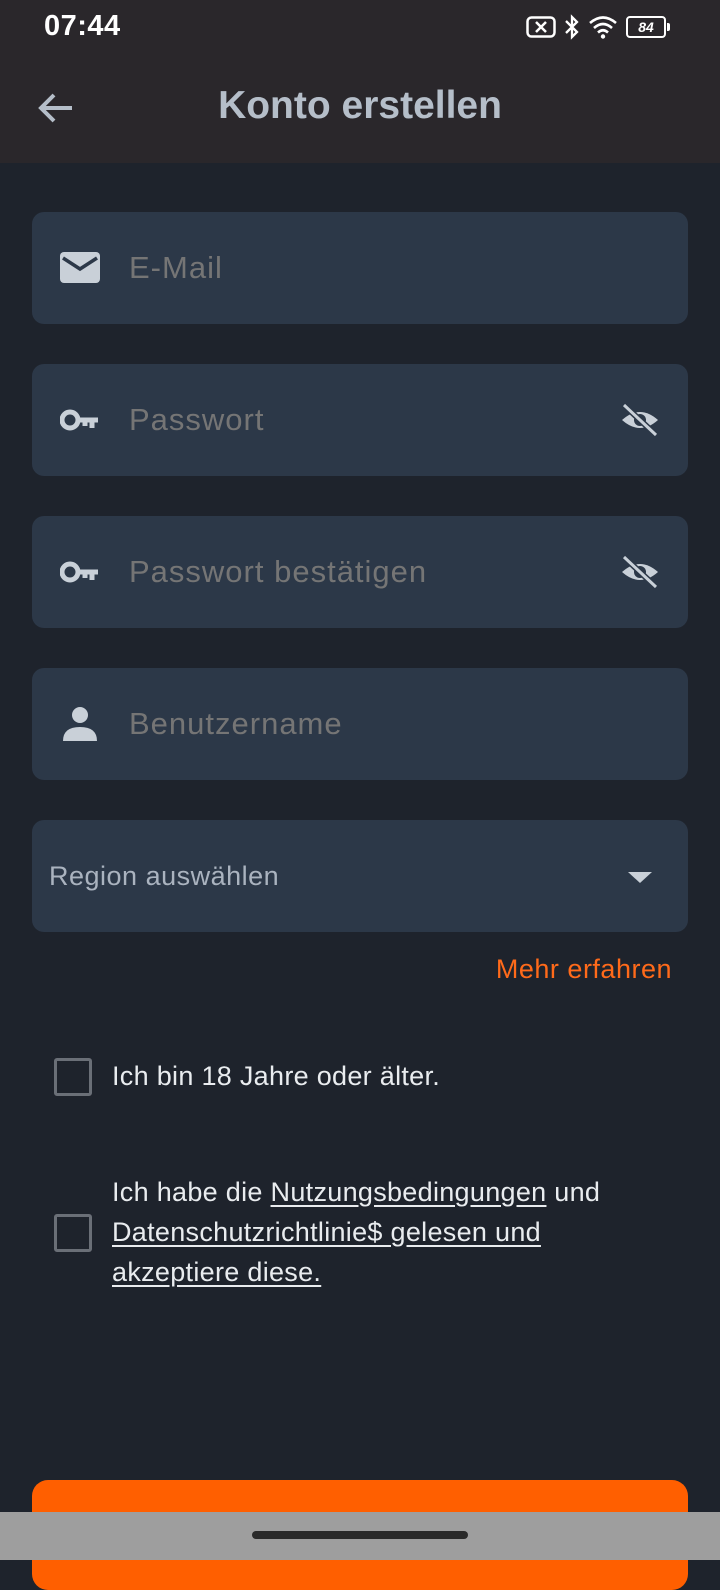 The width and height of the screenshot is (720, 1590). What do you see at coordinates (603, 27) in the screenshot?
I see `wifi-icon` at bounding box center [603, 27].